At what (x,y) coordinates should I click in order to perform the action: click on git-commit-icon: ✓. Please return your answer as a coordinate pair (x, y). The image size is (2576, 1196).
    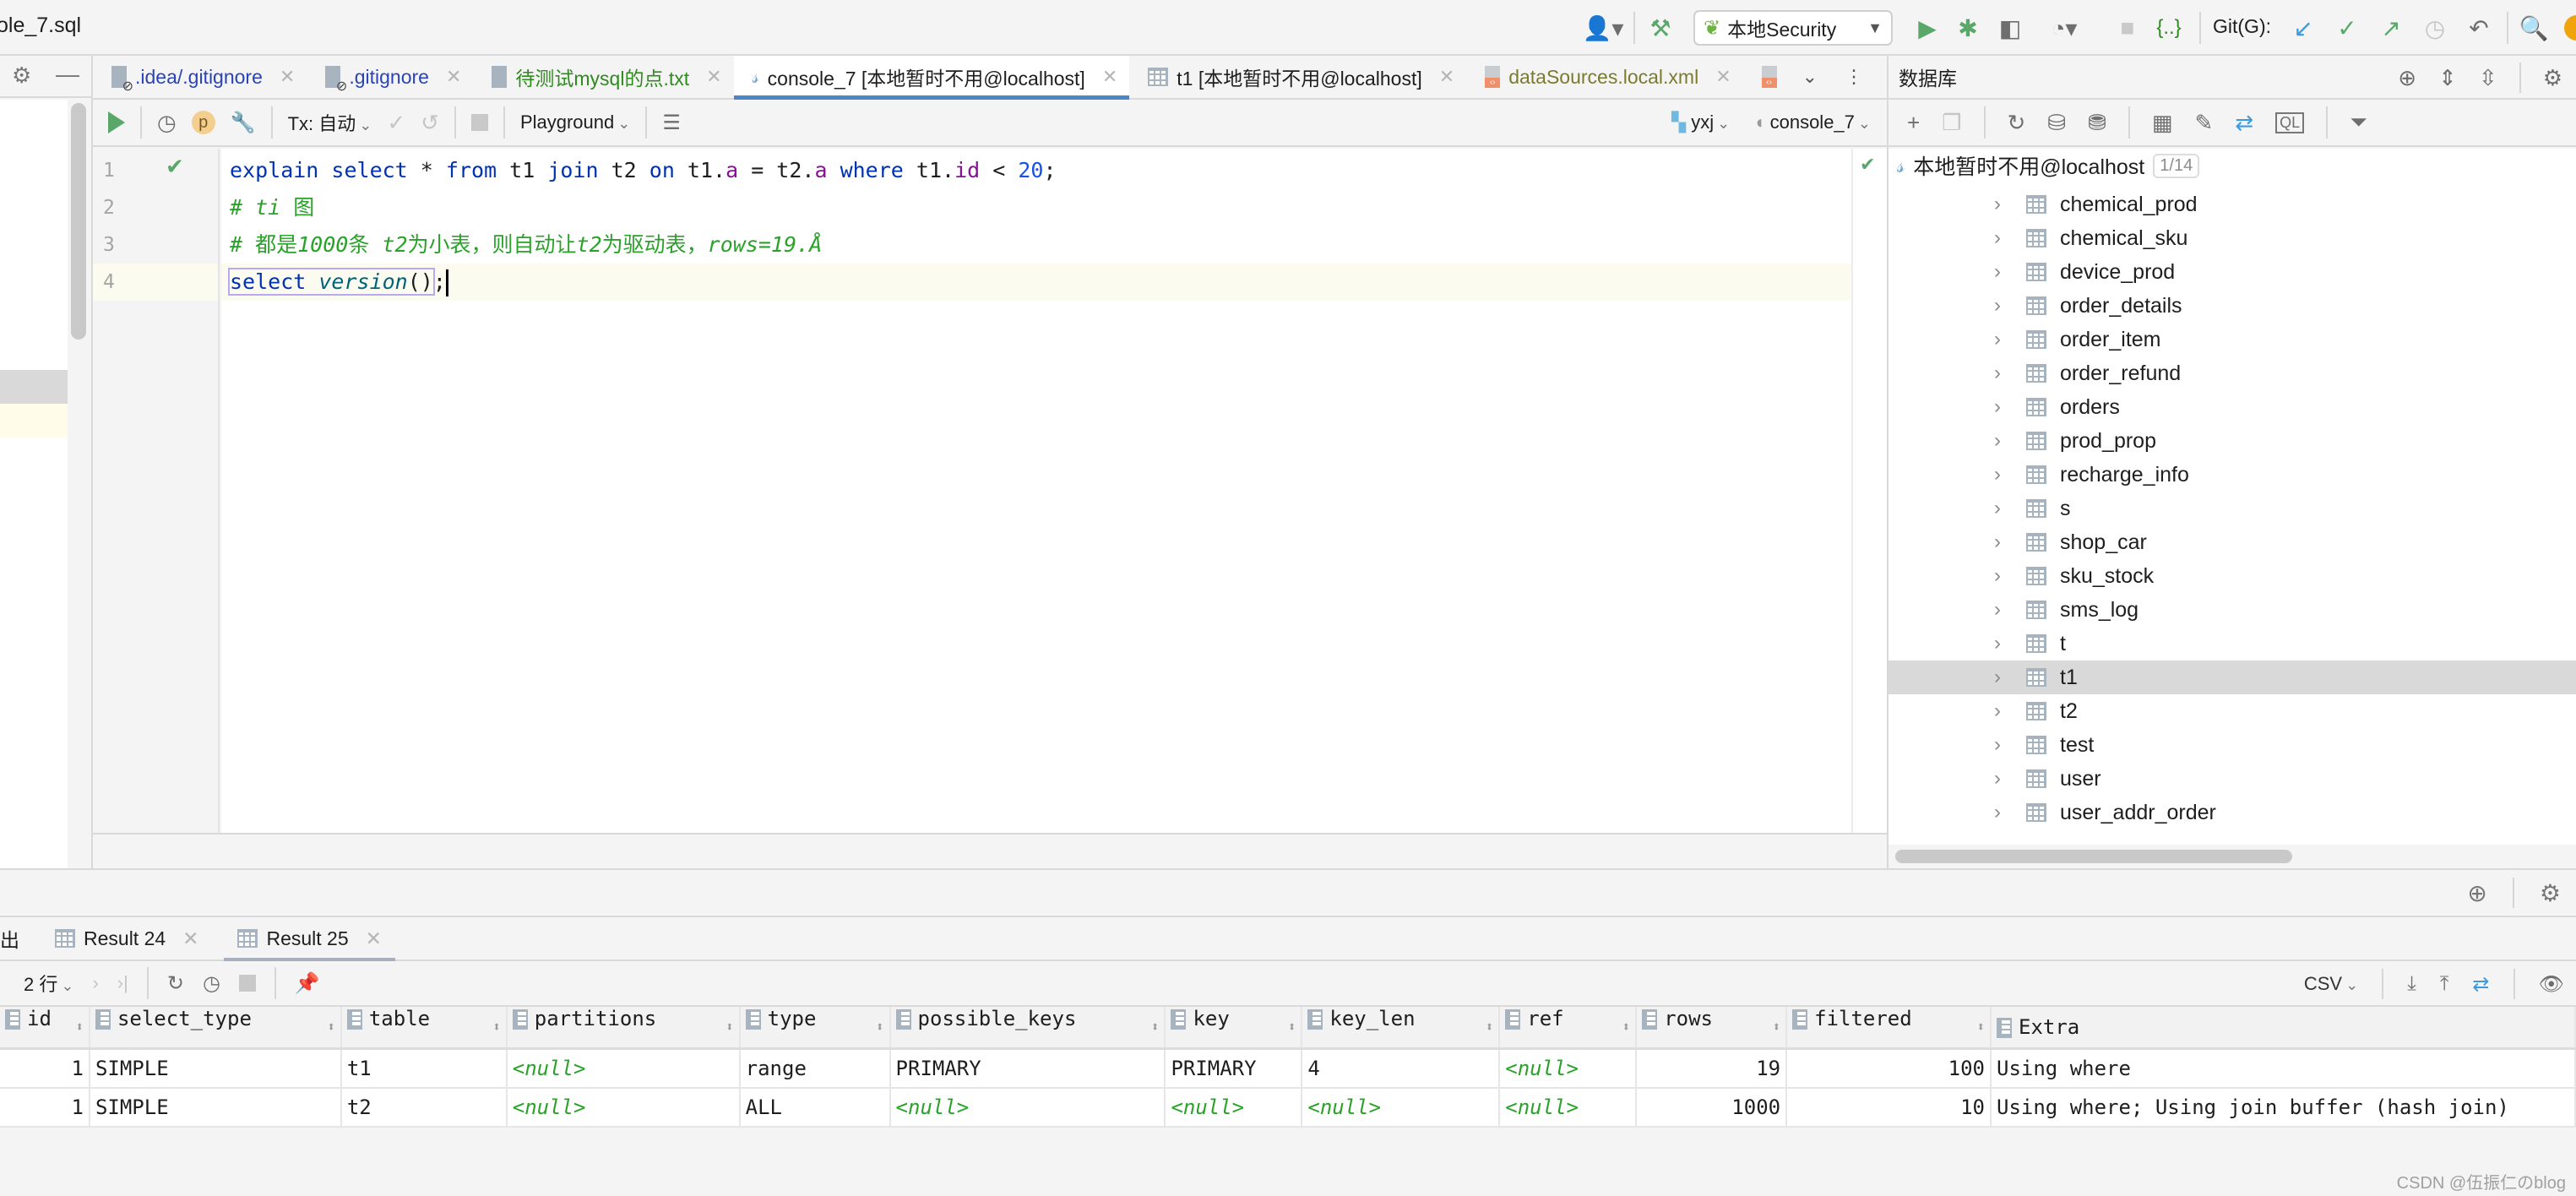
    Looking at the image, I should click on (2347, 28).